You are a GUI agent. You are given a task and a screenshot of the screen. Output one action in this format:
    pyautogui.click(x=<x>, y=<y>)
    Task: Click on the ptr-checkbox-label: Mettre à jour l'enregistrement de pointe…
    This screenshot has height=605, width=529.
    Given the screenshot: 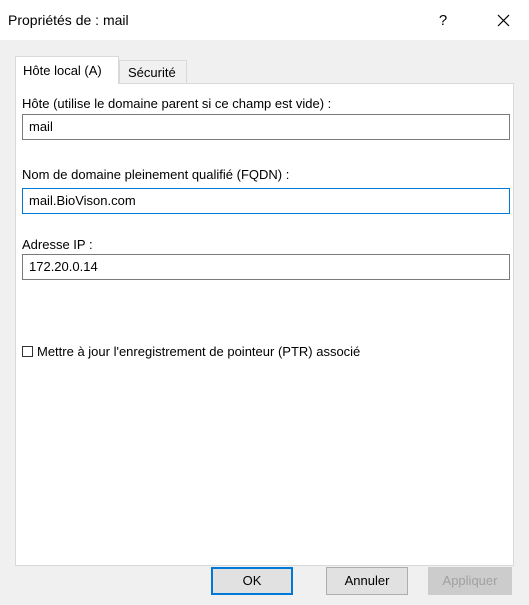 What is the action you would take?
    pyautogui.click(x=198, y=351)
    